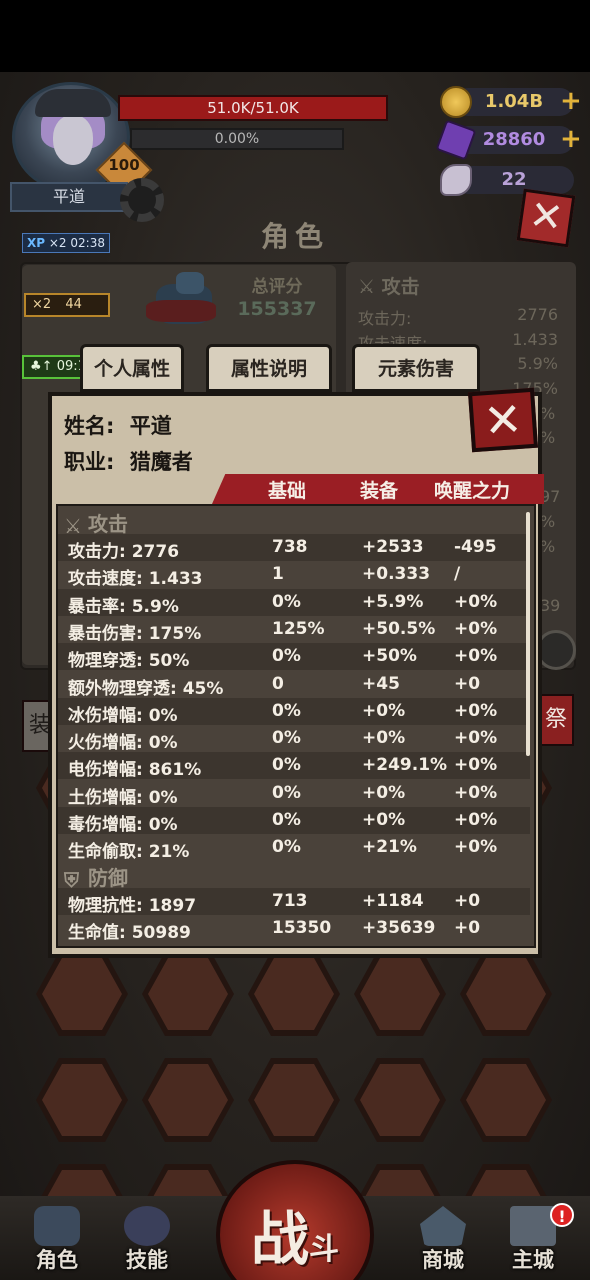  I want to click on equipment-value: +21%, so click(389, 847).